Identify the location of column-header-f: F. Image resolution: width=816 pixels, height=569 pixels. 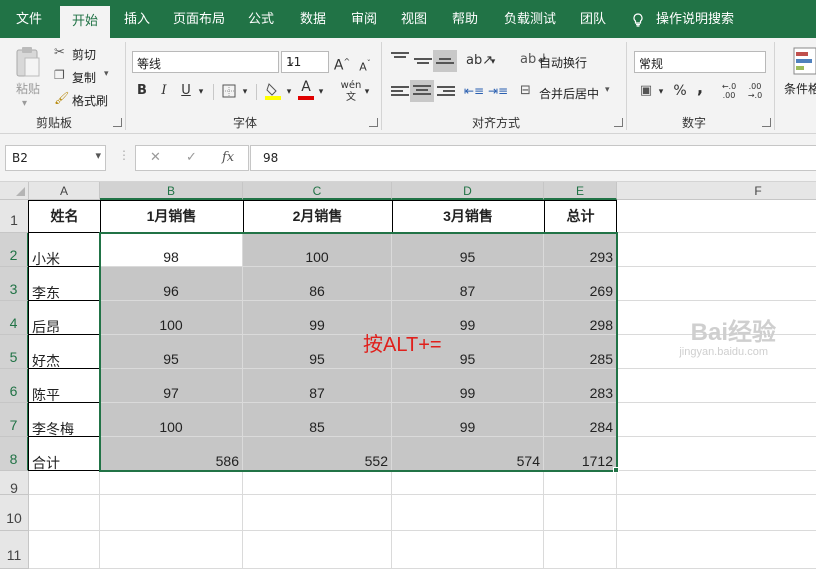
(716, 191).